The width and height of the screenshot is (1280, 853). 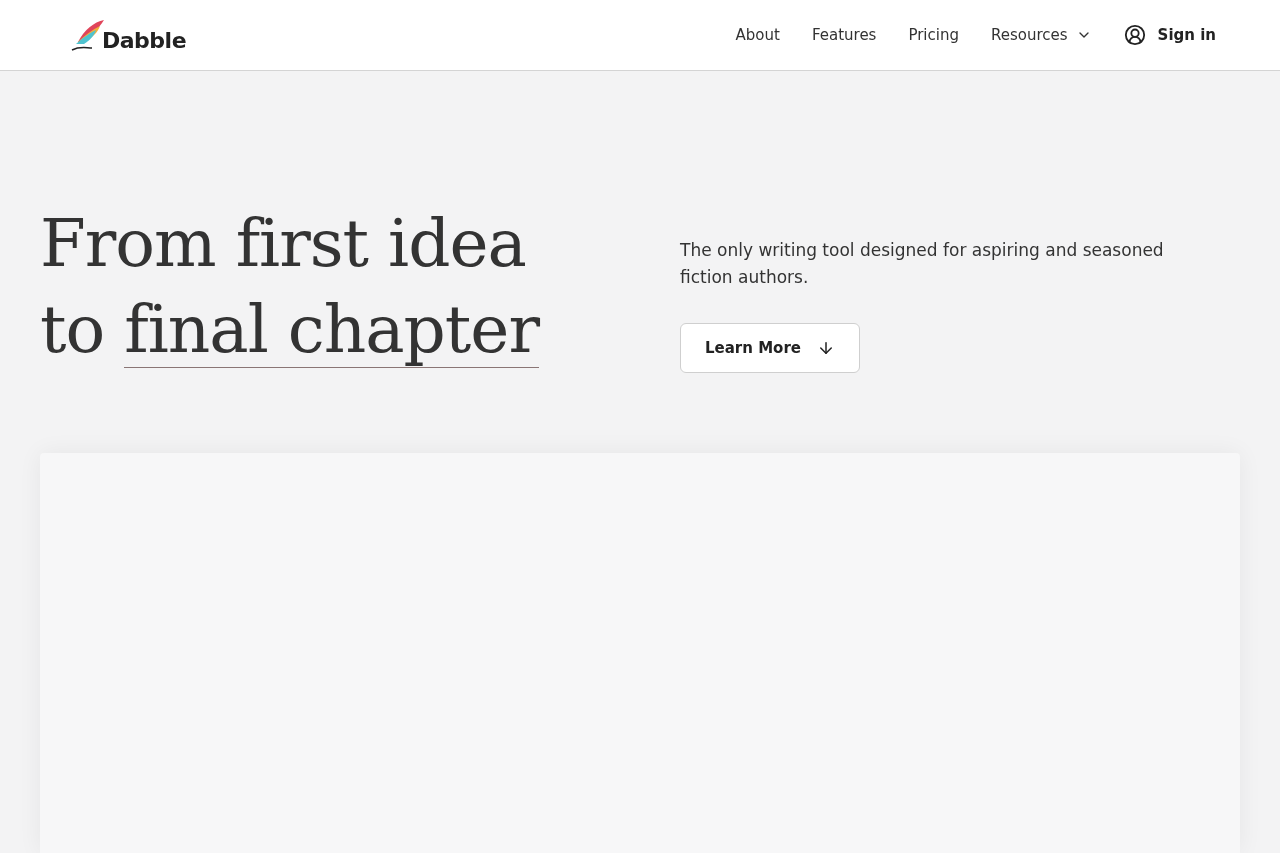 I want to click on feather-logo-icon, so click(x=88, y=35).